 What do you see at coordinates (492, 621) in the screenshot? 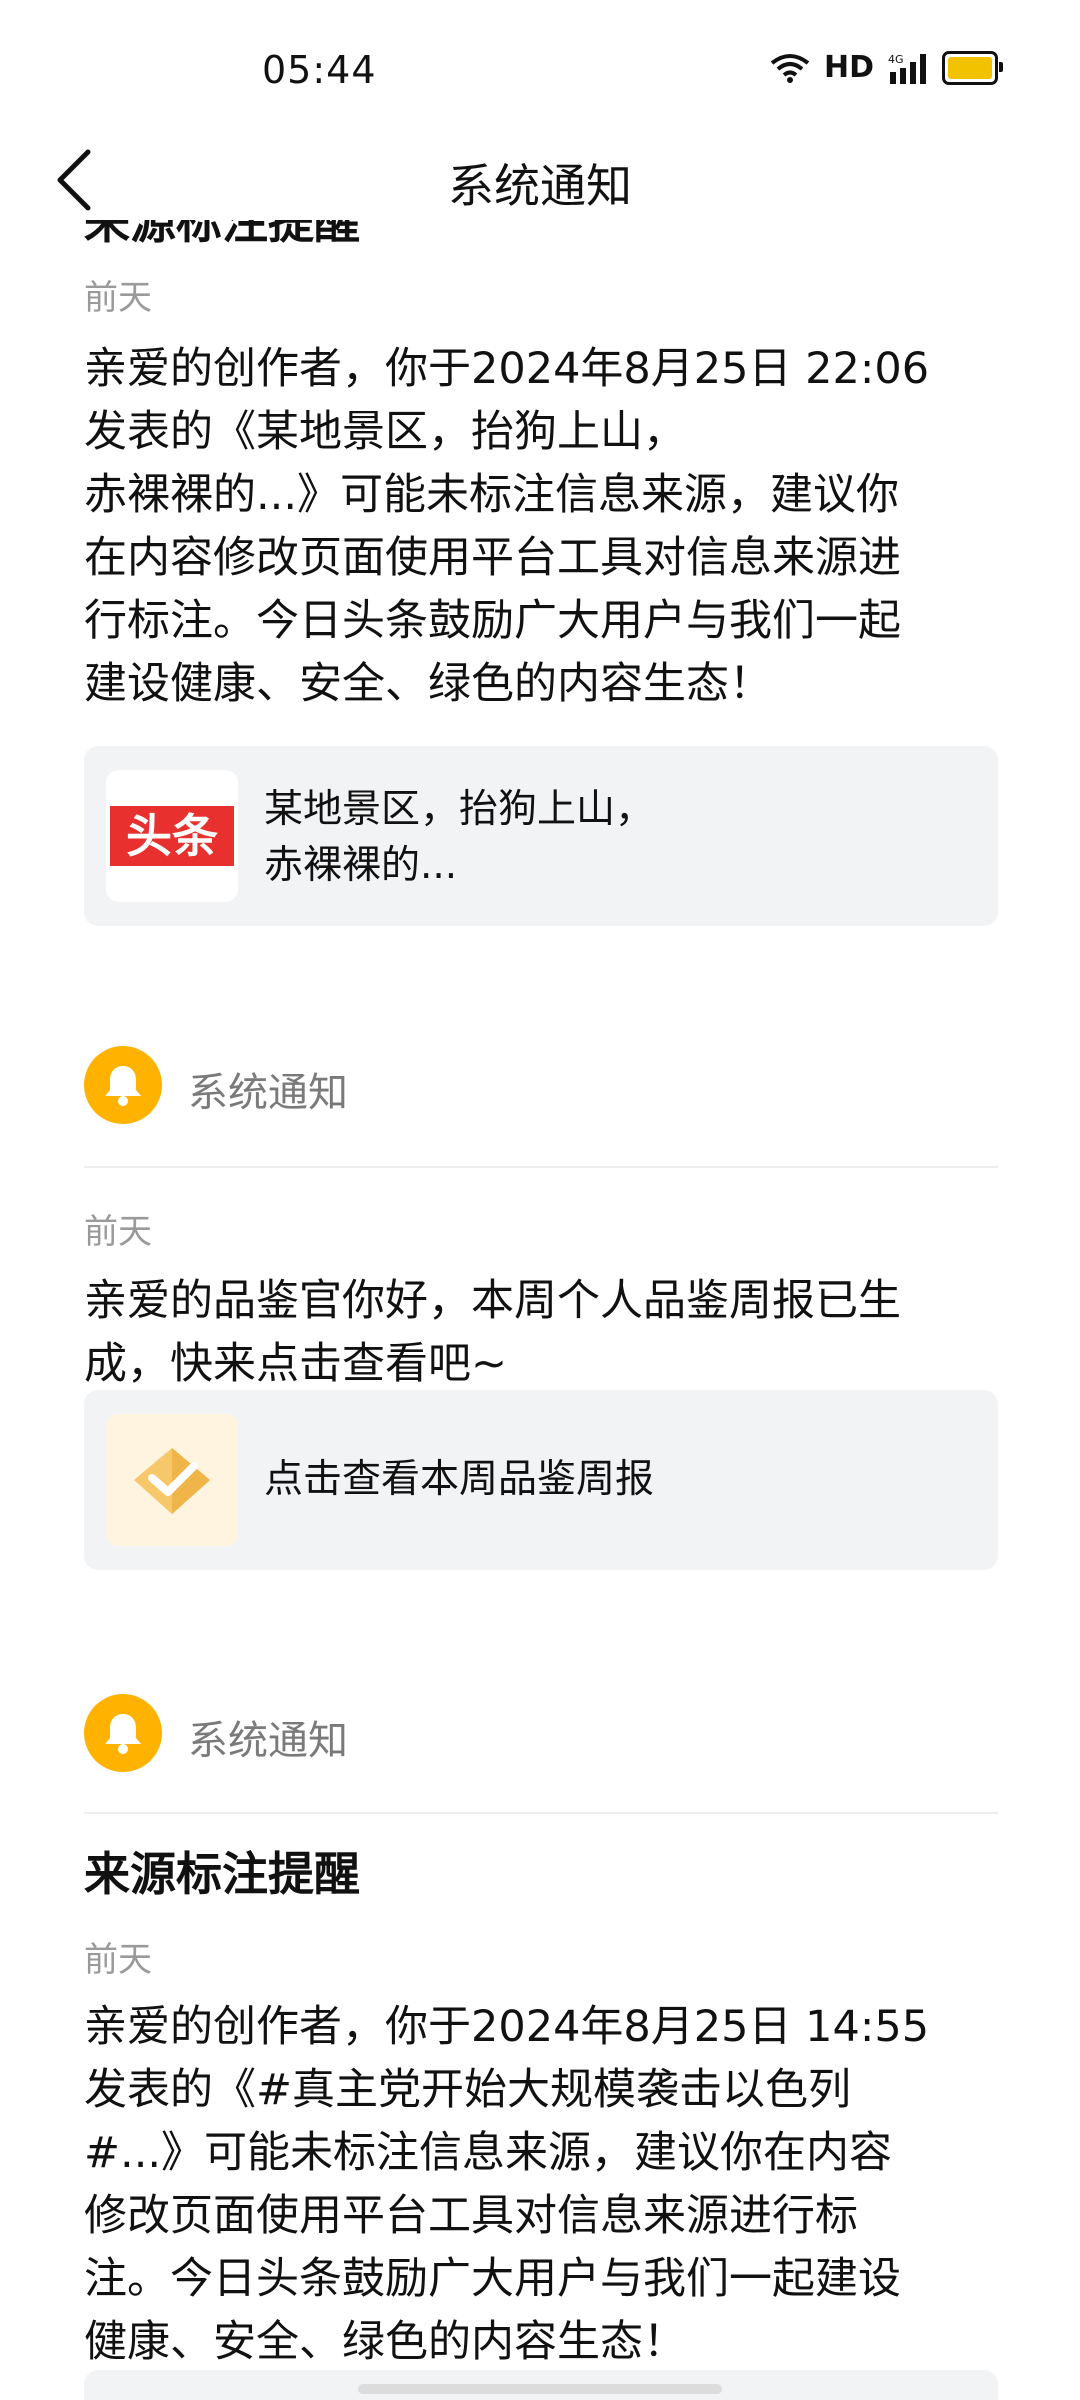
I see `body-line: 行标注。今日头条鼓励广大用户与我们一起` at bounding box center [492, 621].